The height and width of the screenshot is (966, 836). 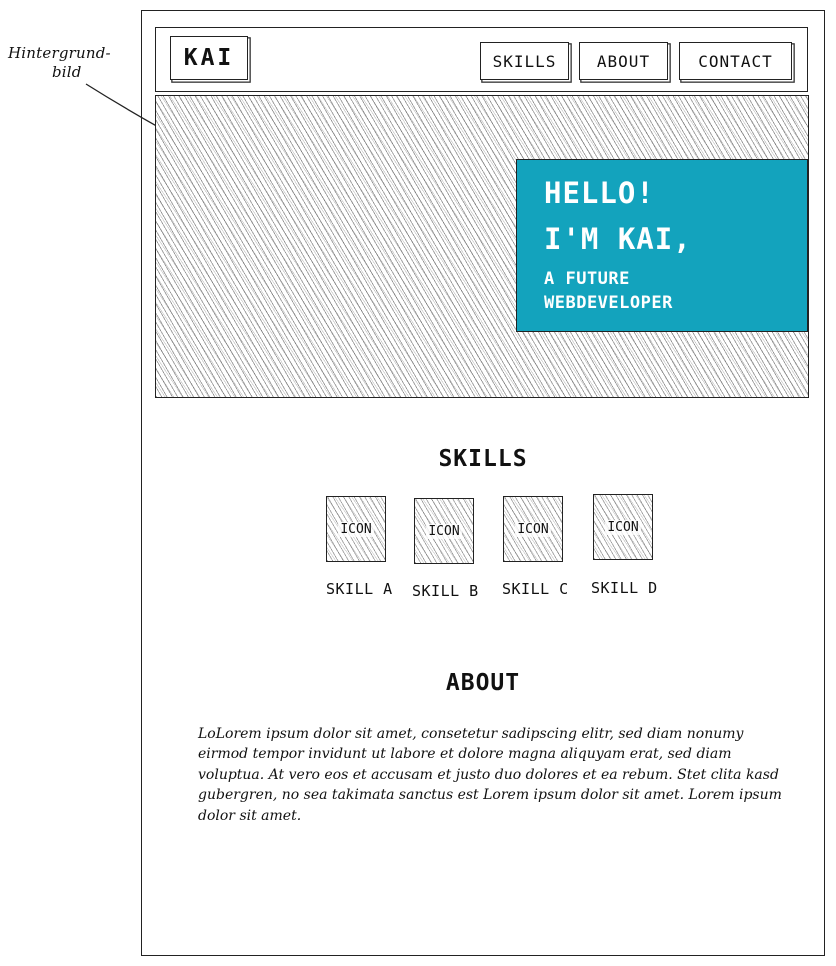 I want to click on skill-d-label: SKILL D, so click(x=624, y=588).